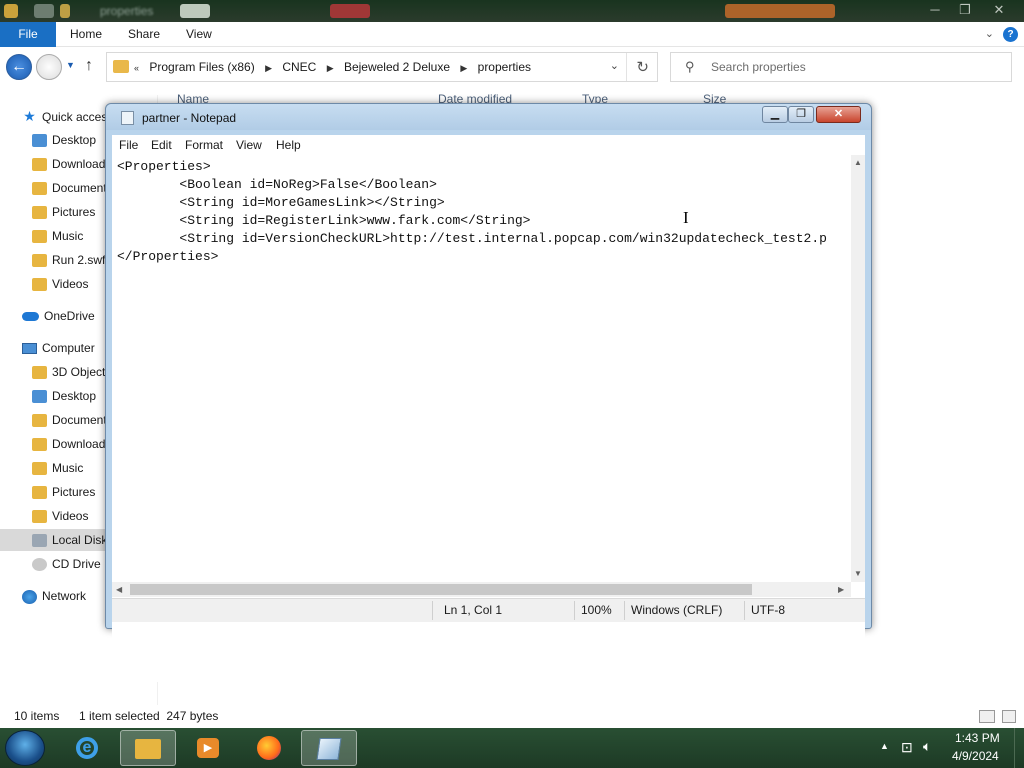  I want to click on computer-icon, so click(29, 349).